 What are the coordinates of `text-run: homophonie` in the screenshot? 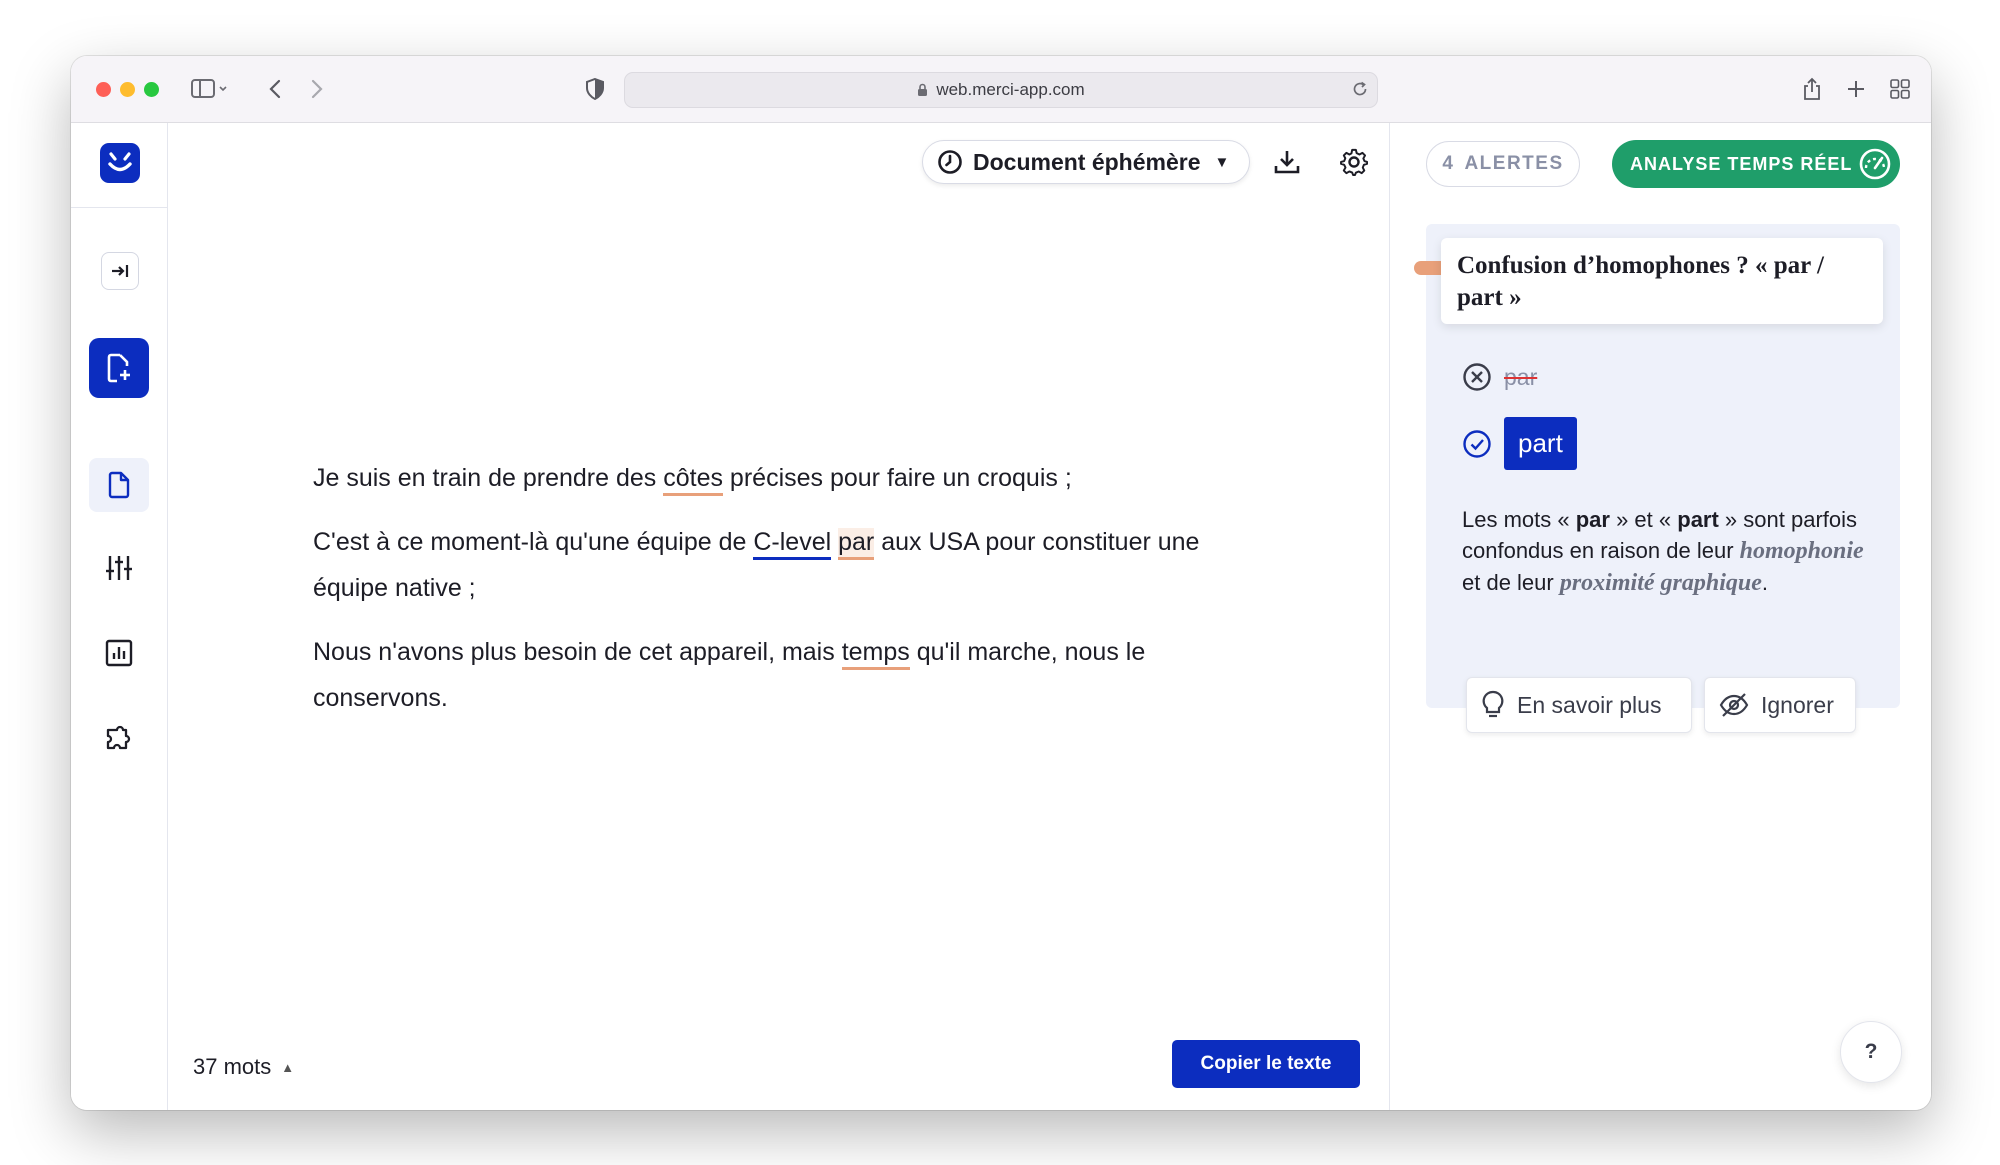 It's located at (1801, 551).